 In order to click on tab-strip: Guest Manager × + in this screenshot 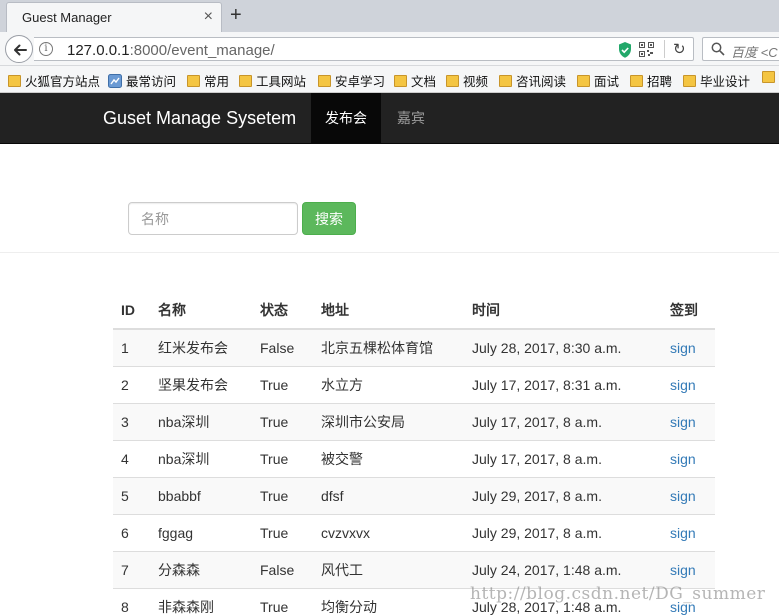, I will do `click(389, 16)`.